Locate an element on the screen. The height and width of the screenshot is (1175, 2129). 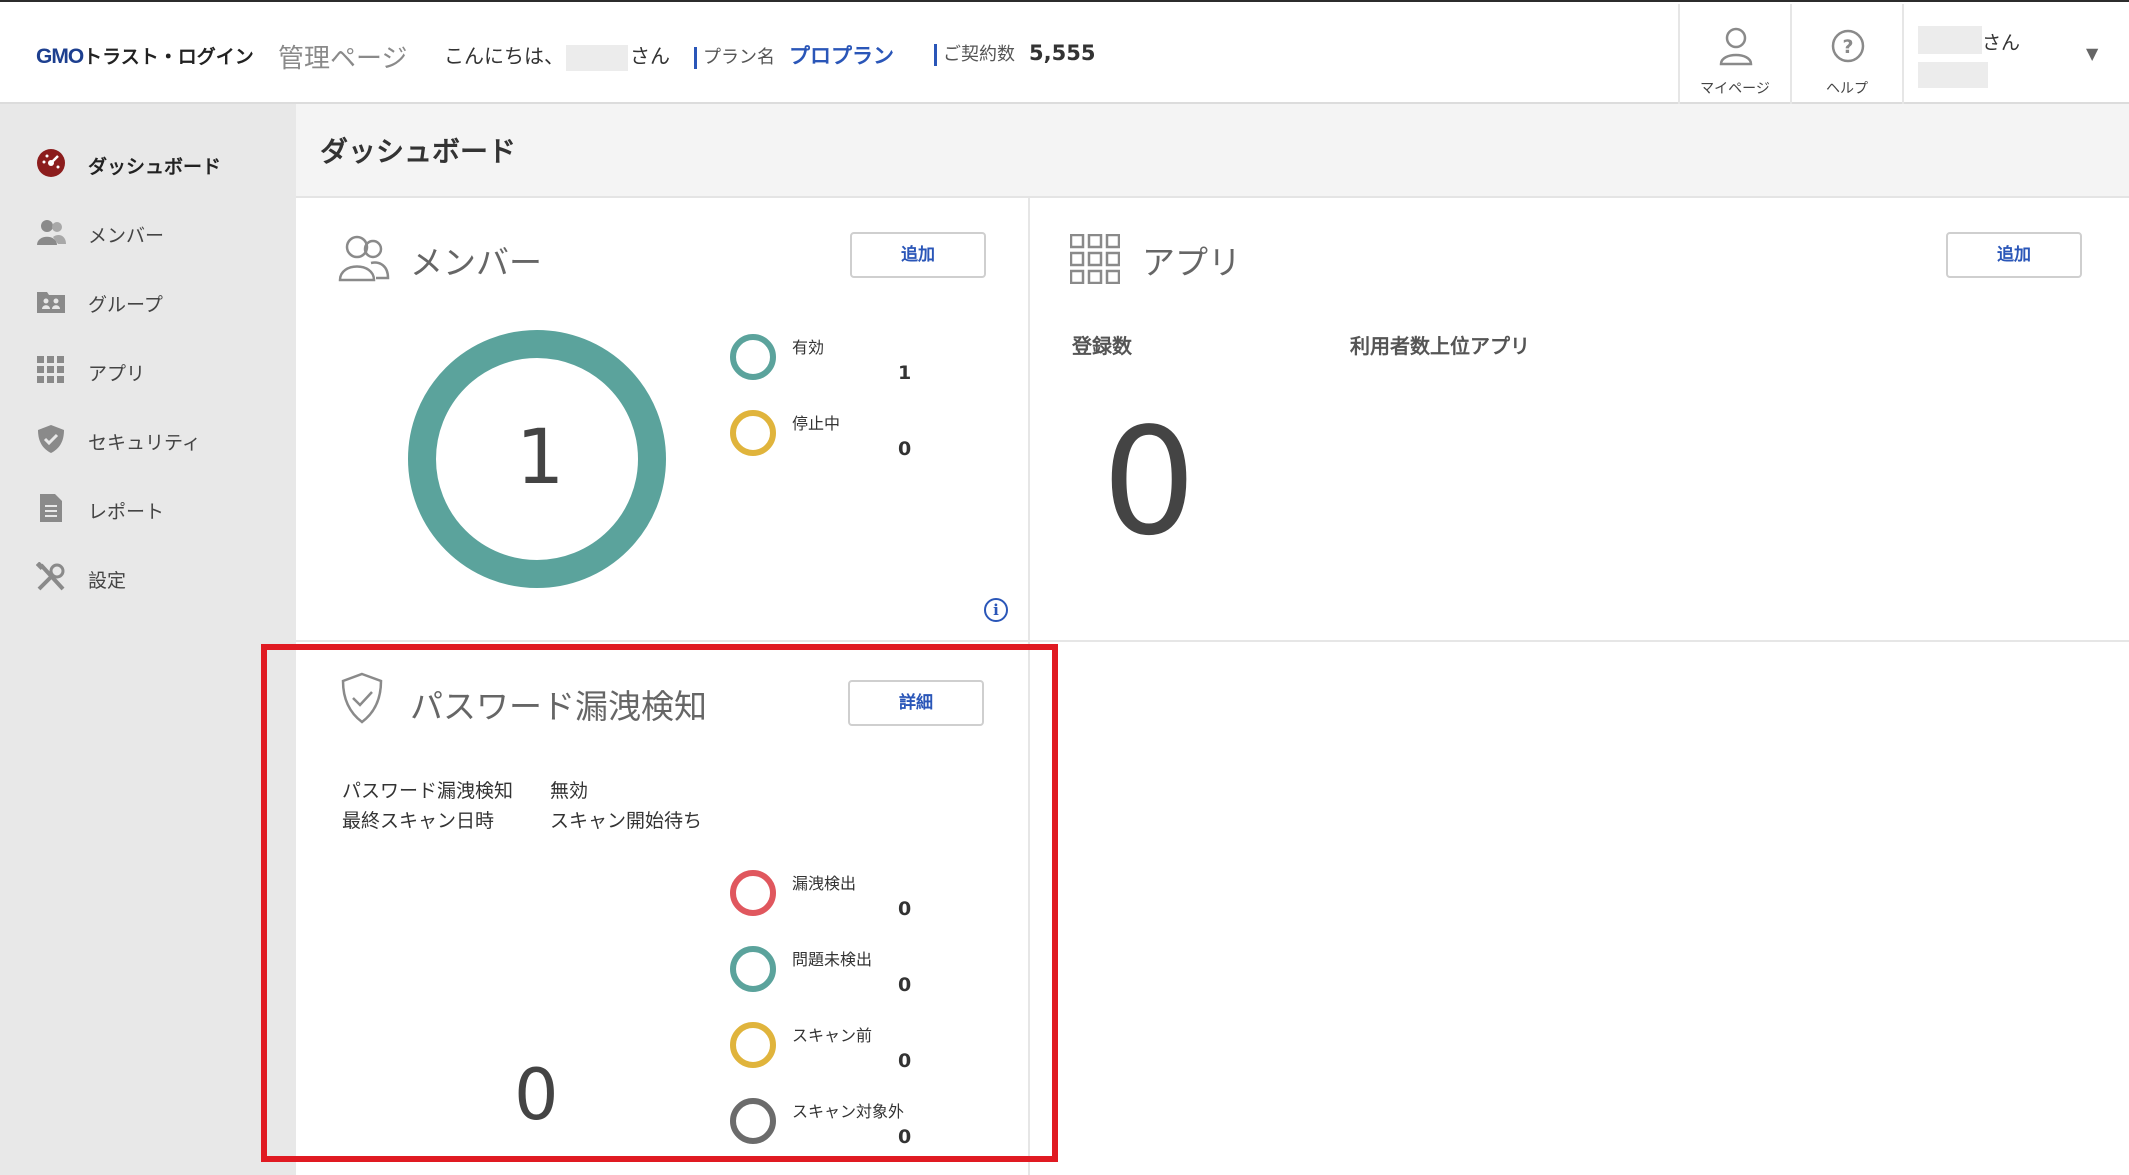
plan-divider is located at coordinates (695, 58).